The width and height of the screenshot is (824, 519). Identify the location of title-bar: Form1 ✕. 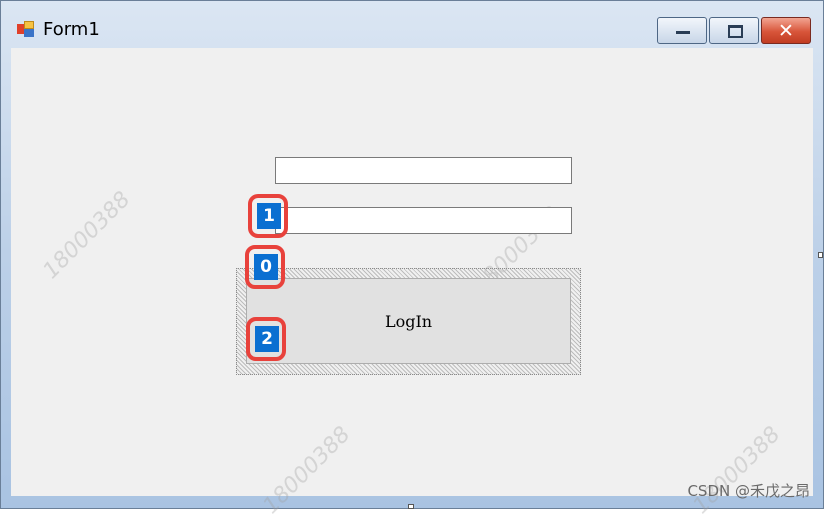
(412, 24).